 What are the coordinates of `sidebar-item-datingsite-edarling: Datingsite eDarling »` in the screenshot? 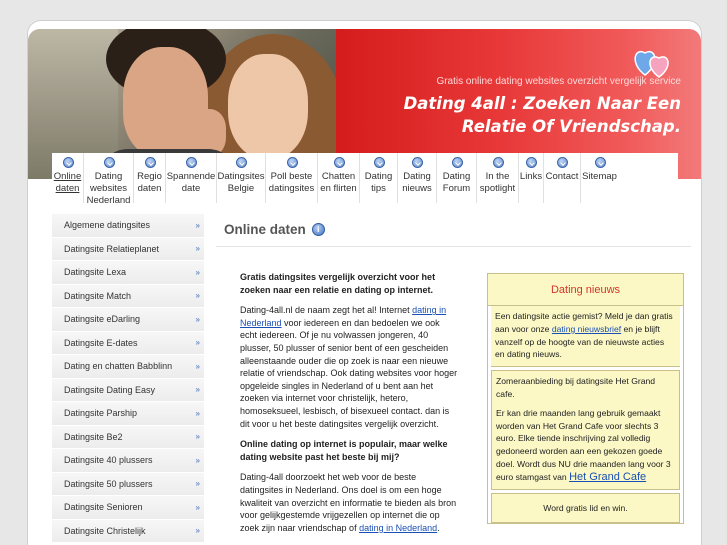 It's located at (128, 320).